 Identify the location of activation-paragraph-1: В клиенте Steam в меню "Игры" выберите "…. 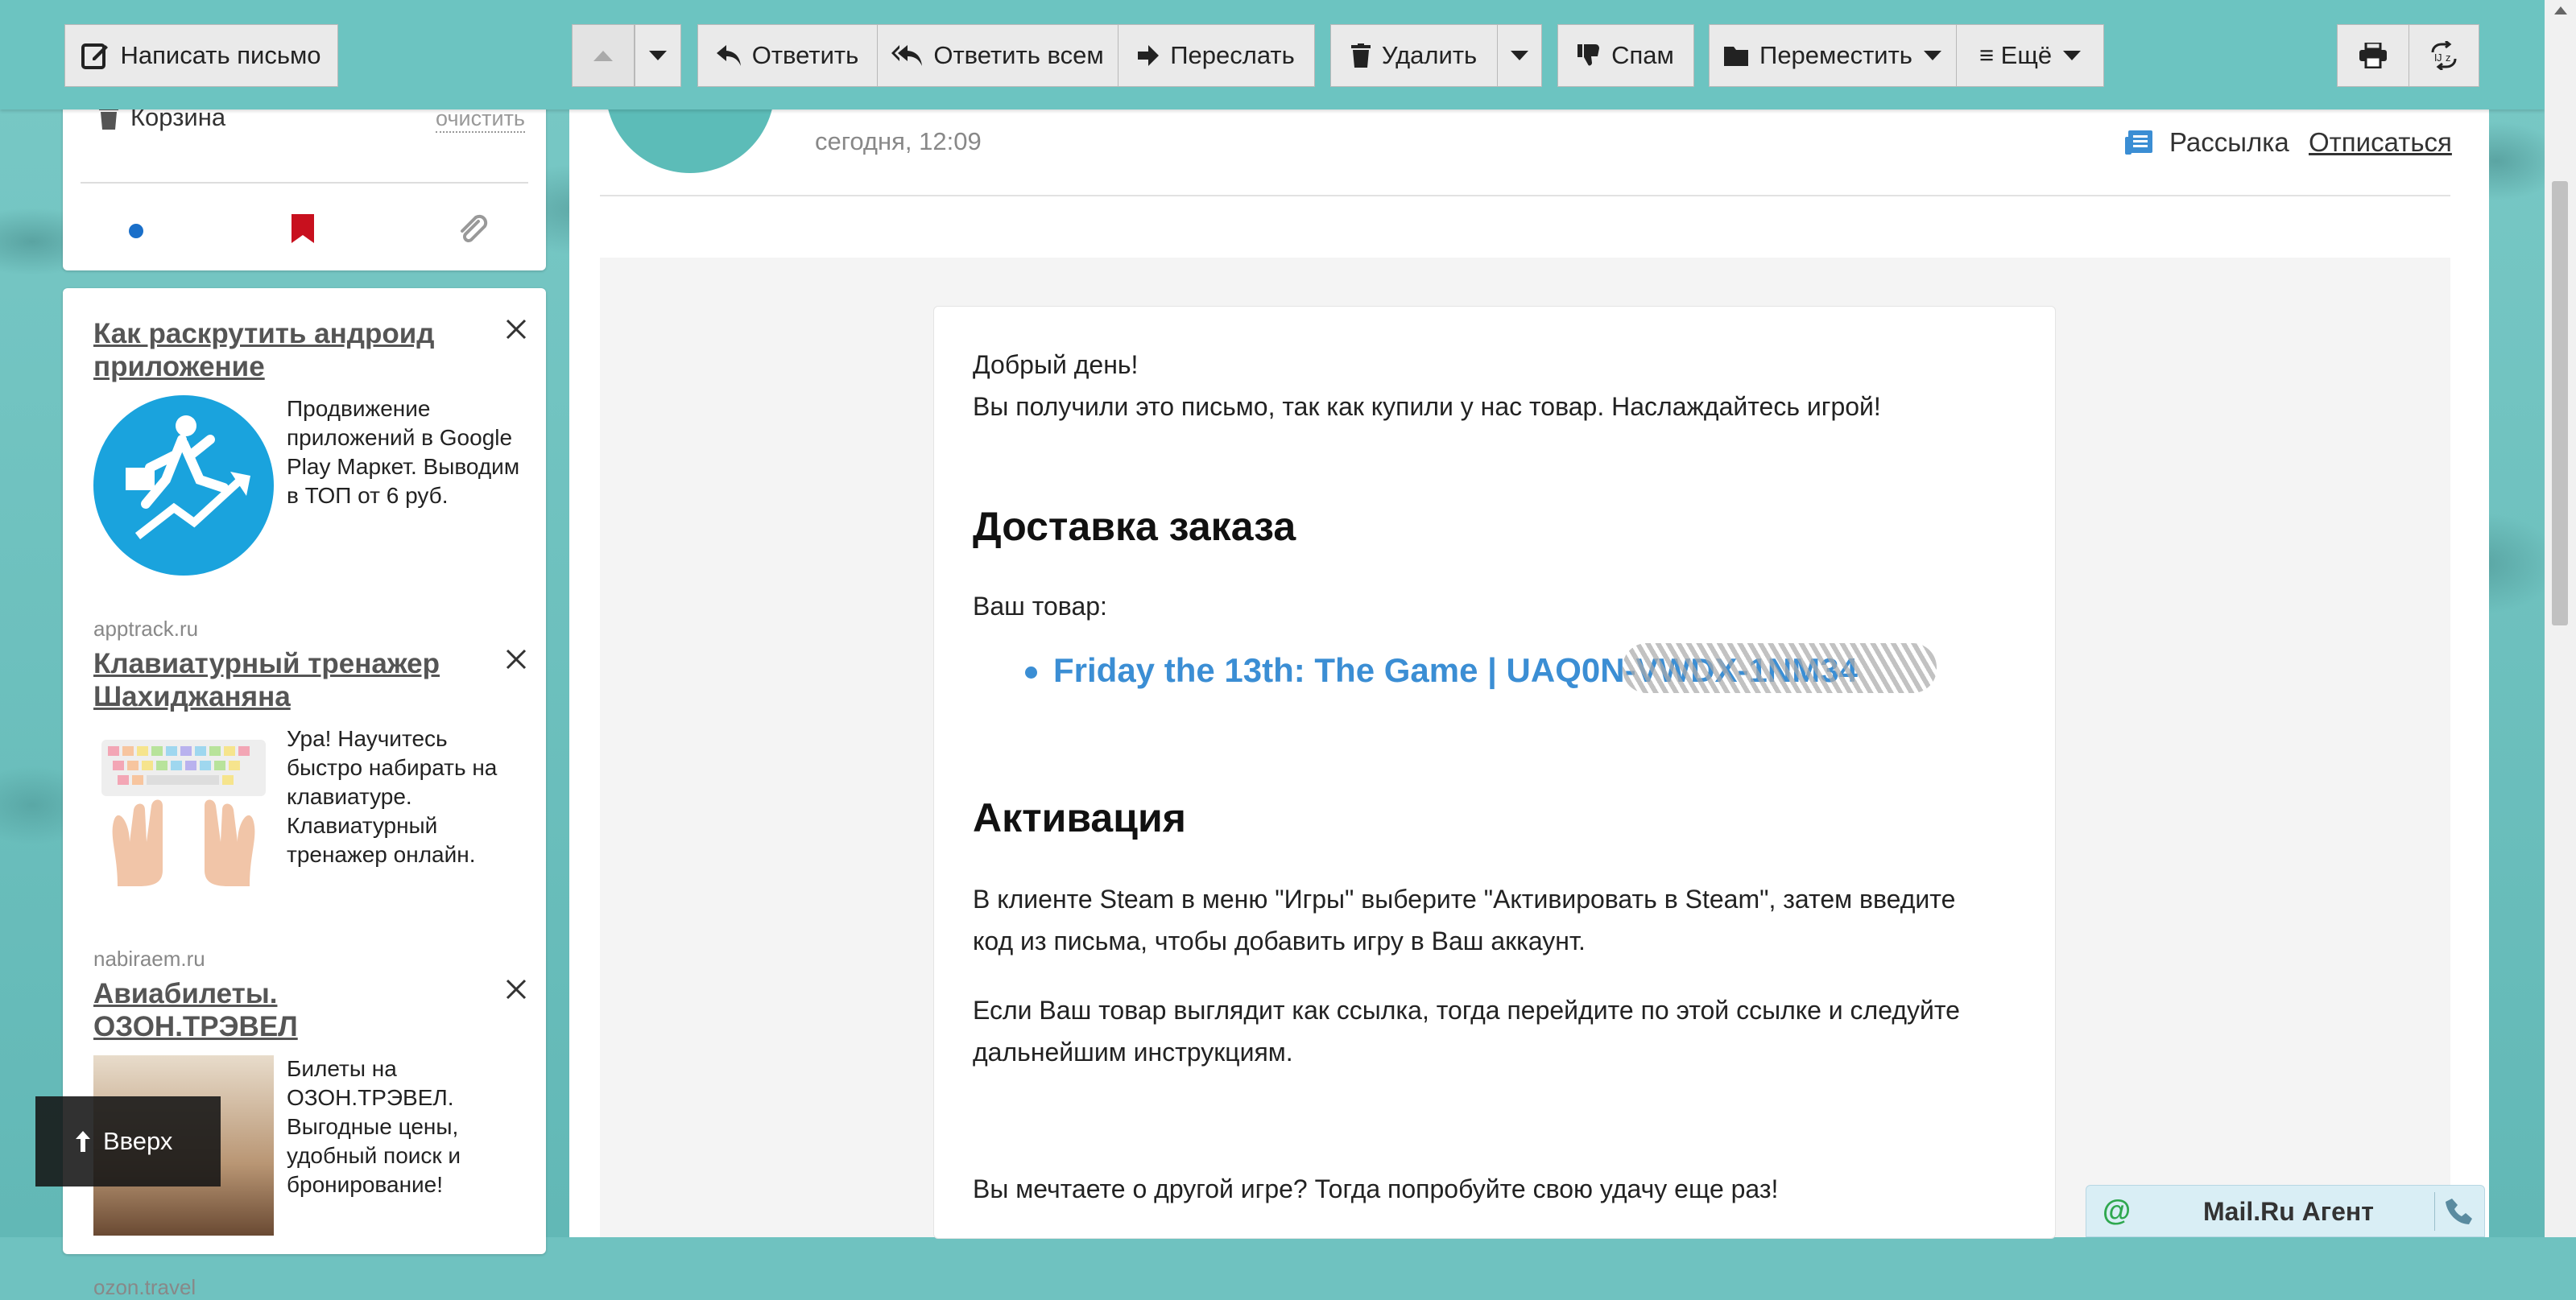
(1464, 920).